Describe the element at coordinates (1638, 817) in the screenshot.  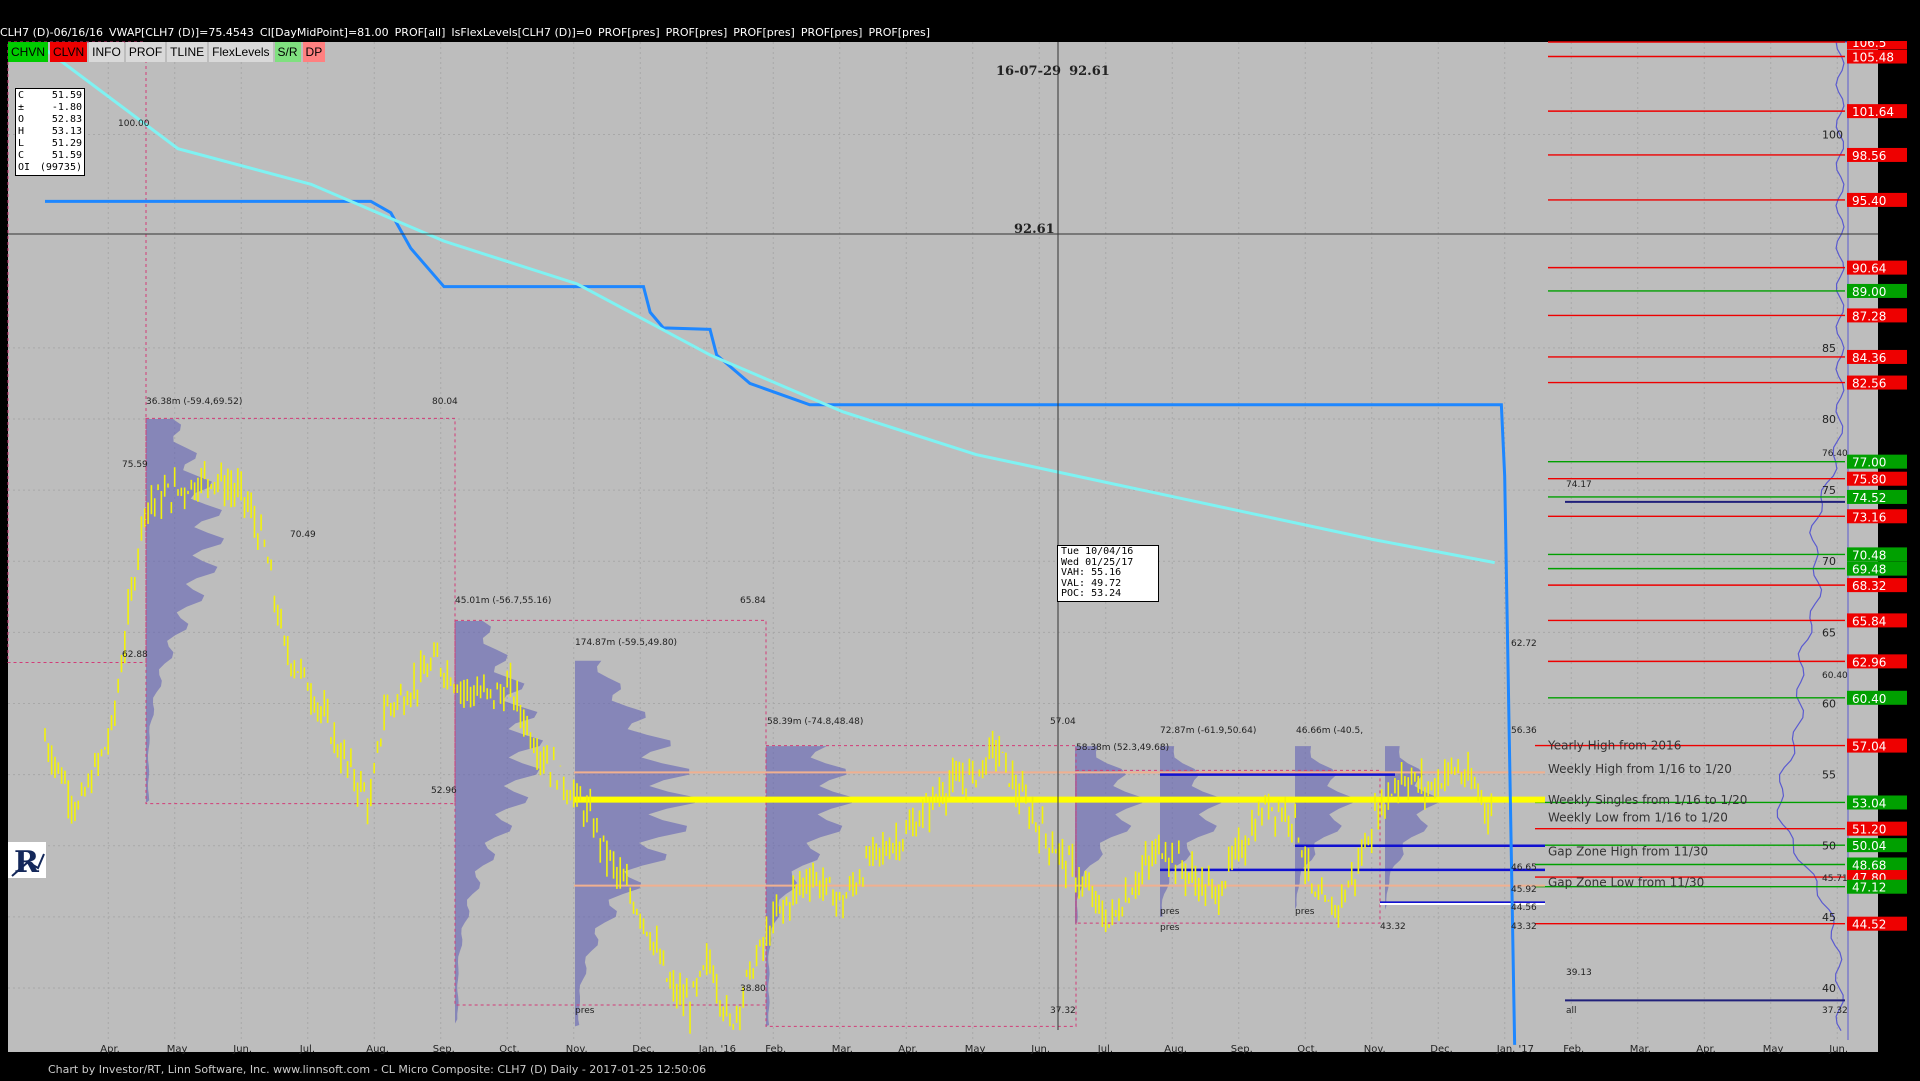
I see `level-annotation: Weekly Low from 1/16 to 1/20` at that location.